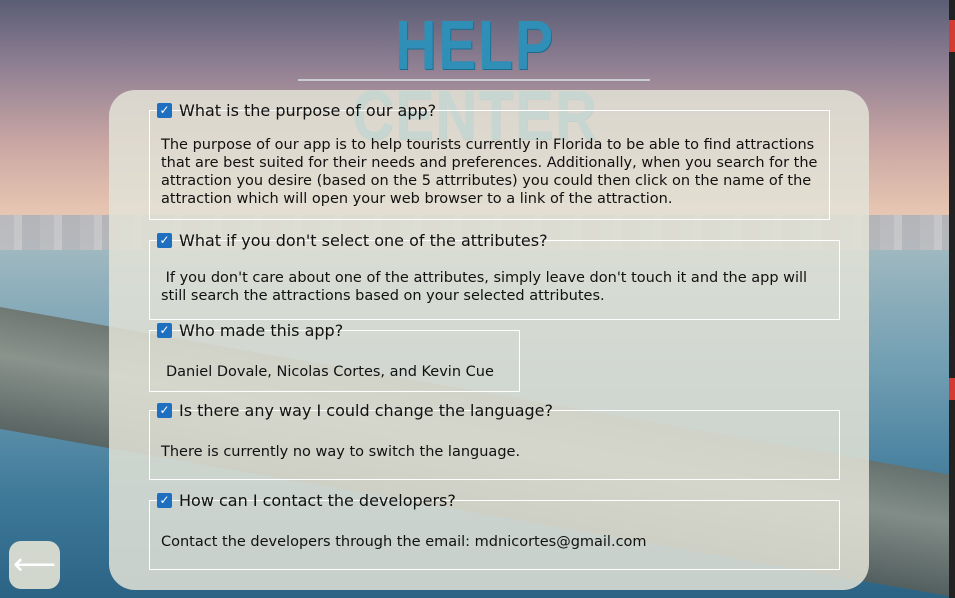  I want to click on faq-question: ✓ Who made this app?, so click(250, 330).